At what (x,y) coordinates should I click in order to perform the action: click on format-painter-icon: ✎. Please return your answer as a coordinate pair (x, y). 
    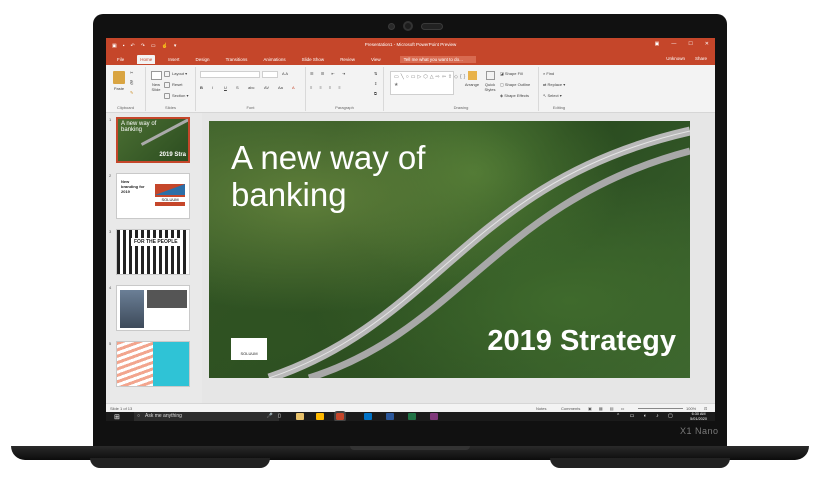
    Looking at the image, I should click on (131, 92).